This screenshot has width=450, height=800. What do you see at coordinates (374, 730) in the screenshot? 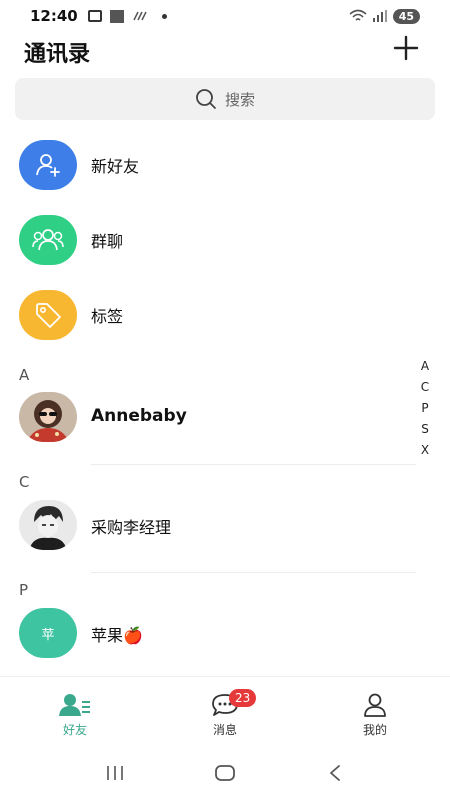
I see `tab-me-label: 我的` at bounding box center [374, 730].